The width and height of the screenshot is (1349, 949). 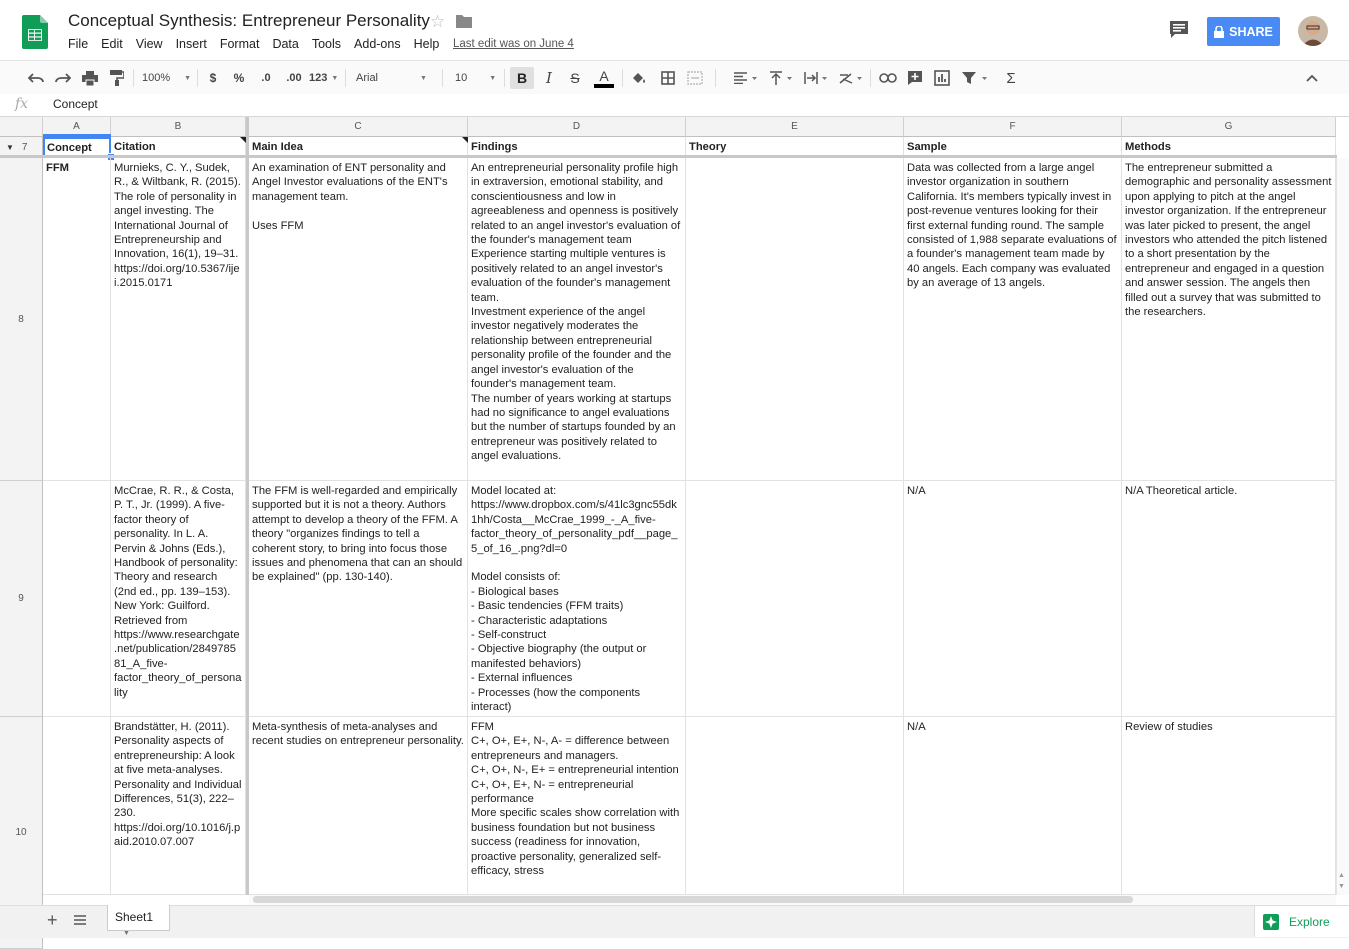 What do you see at coordinates (149, 44) in the screenshot?
I see `menu-view: View` at bounding box center [149, 44].